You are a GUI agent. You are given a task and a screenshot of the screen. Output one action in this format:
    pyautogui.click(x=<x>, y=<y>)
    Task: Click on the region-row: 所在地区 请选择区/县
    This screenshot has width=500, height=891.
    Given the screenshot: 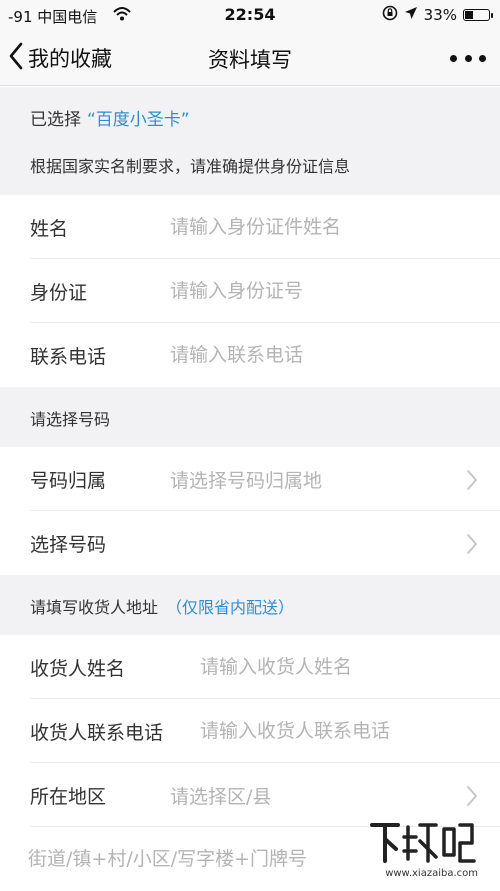 What is the action you would take?
    pyautogui.click(x=250, y=795)
    